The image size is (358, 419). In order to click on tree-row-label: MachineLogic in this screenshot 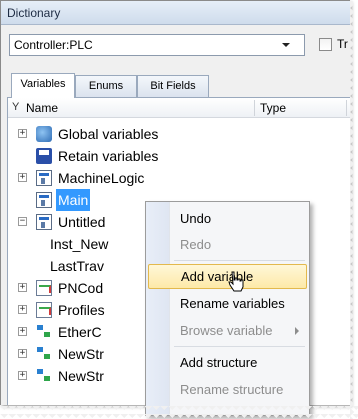, I will do `click(101, 178)`.